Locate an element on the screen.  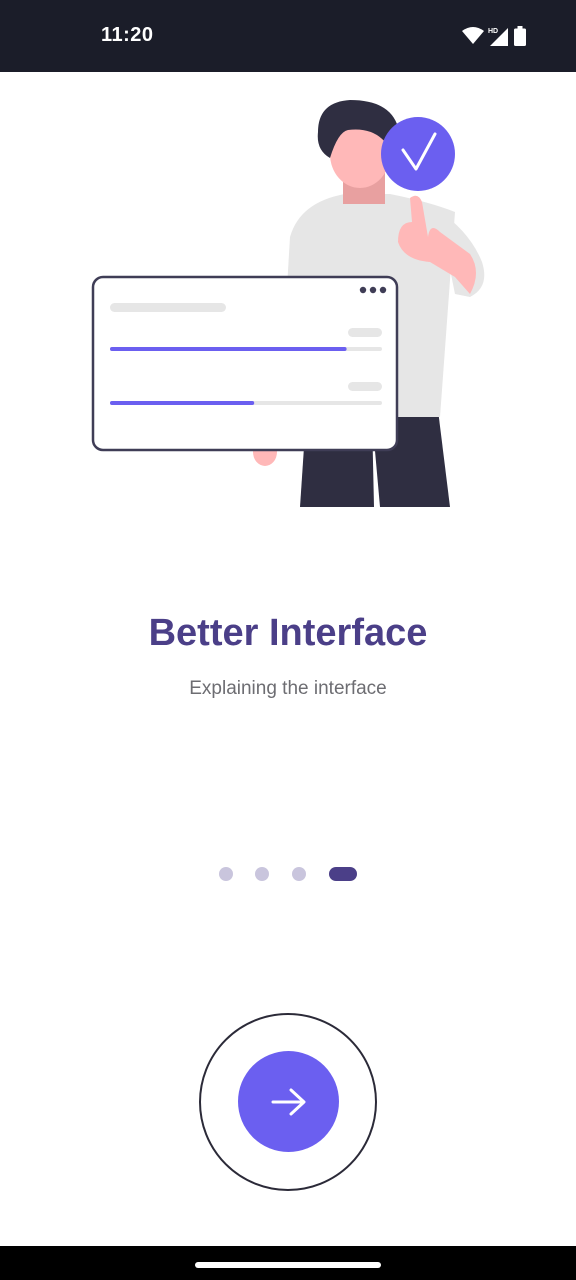
battery-icon is located at coordinates (520, 36).